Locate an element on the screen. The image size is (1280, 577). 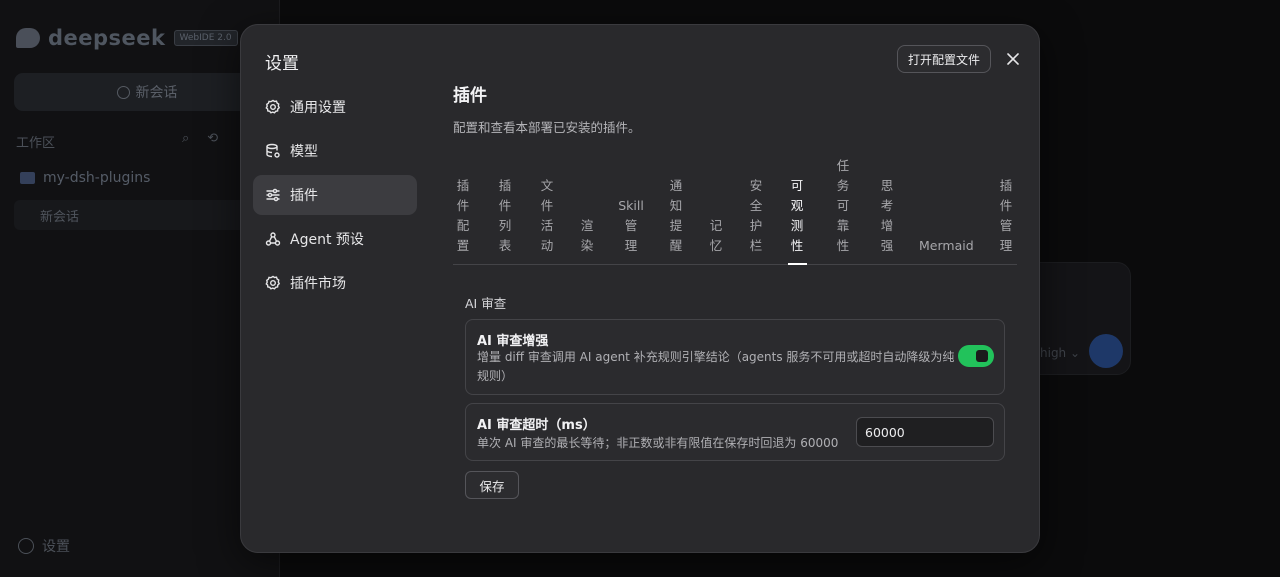
tab-skill-manage: Skill 管理 is located at coordinates (631, 226).